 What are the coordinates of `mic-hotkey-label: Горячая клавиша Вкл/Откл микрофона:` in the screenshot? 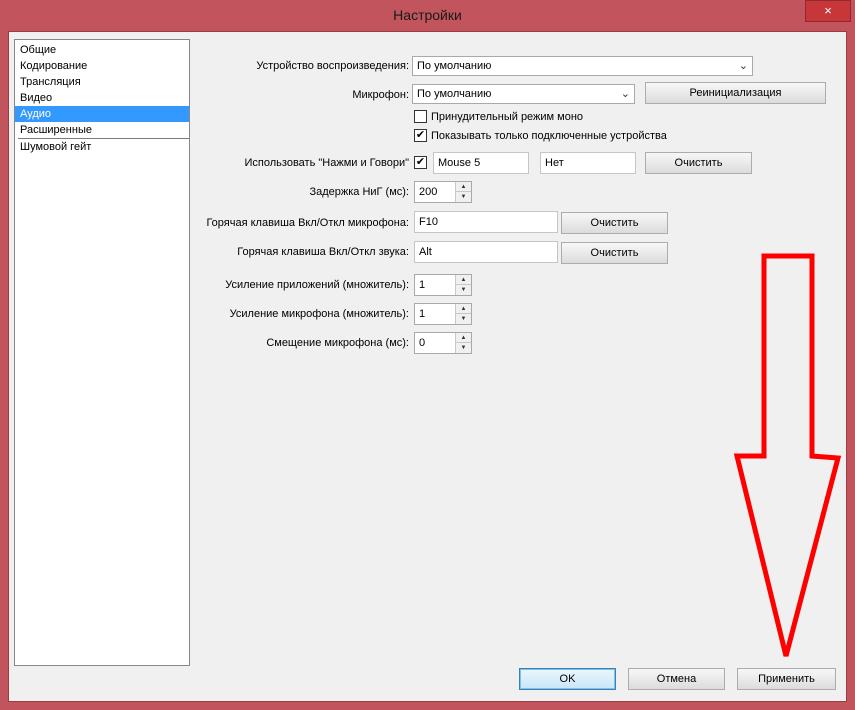 It's located at (307, 223).